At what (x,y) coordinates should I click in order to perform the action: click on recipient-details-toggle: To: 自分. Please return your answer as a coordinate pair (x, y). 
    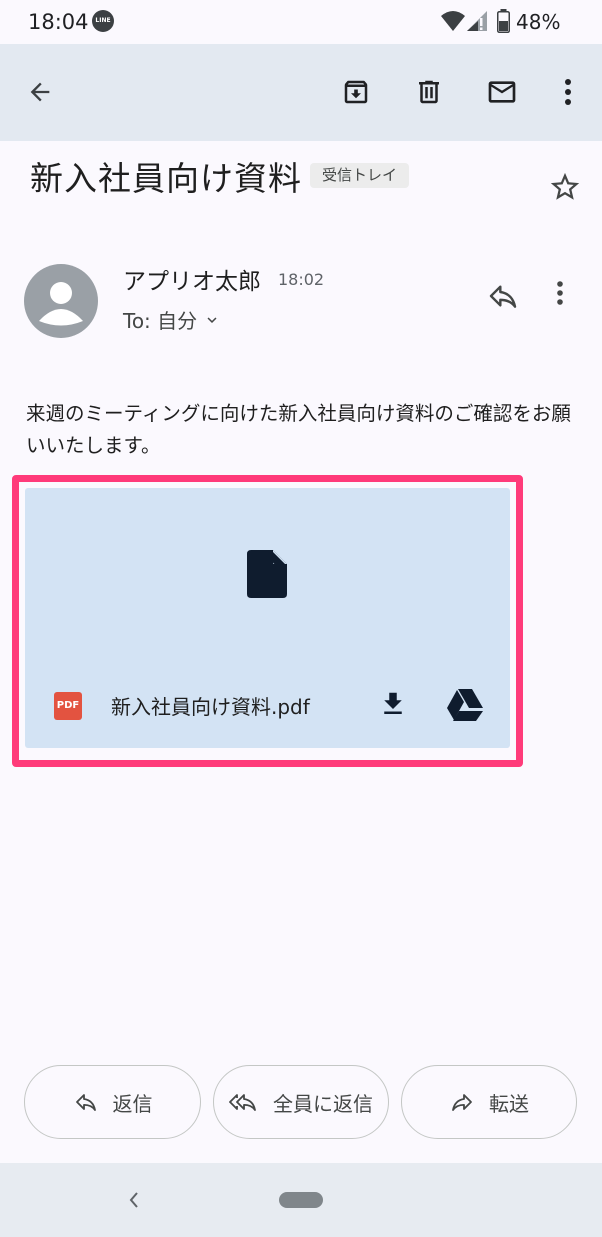
    Looking at the image, I should click on (172, 319).